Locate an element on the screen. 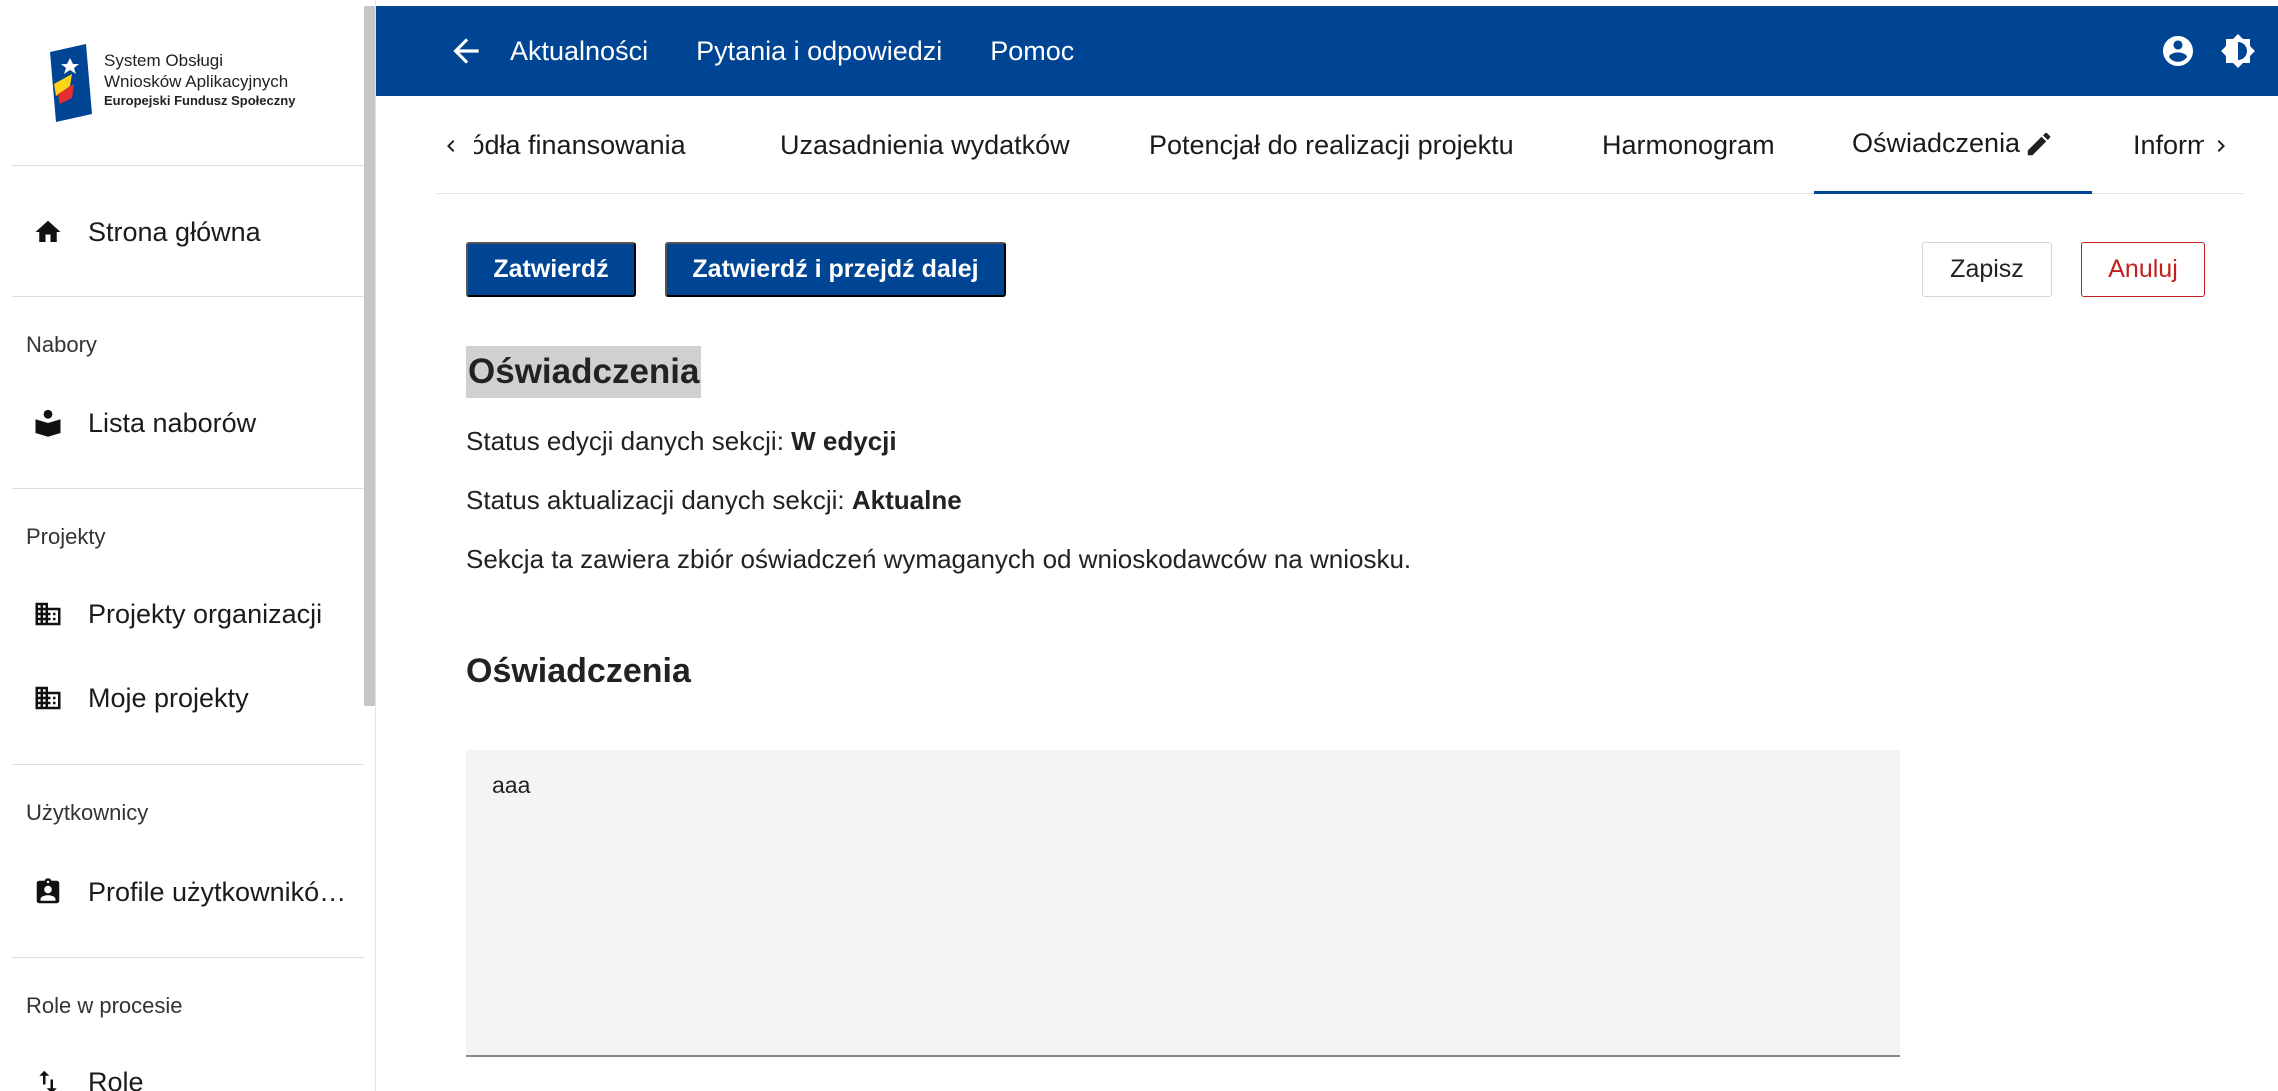 The image size is (2278, 1091). sidebar-group-nabory: Nabory is located at coordinates (61, 344).